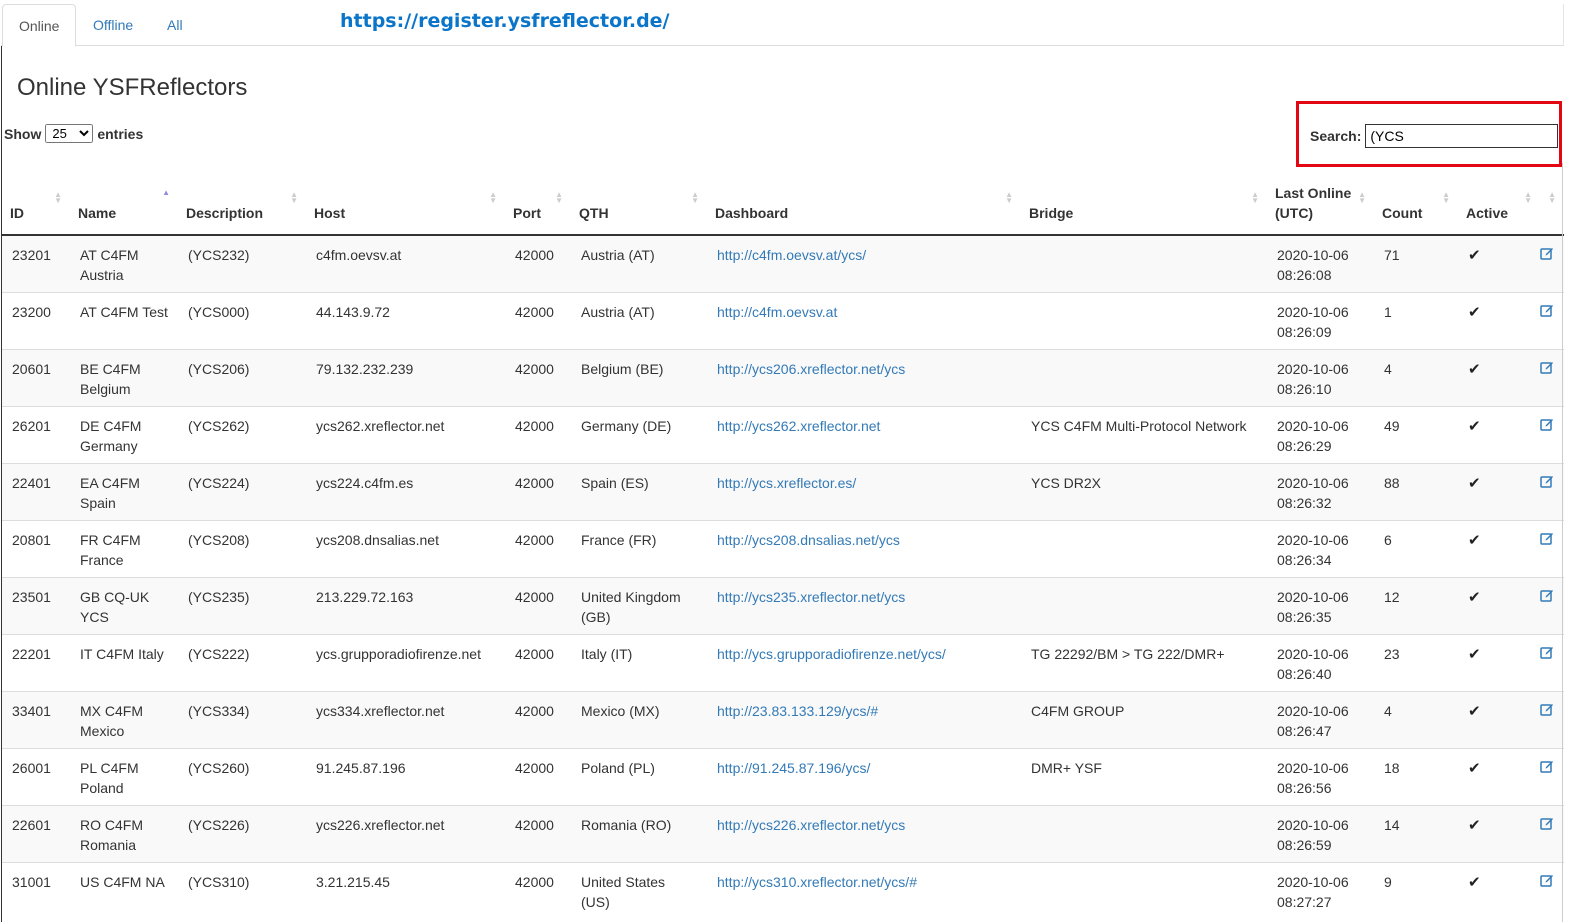 This screenshot has width=1569, height=922. Describe the element at coordinates (831, 654) in the screenshot. I see `dashboard-link: http://ycs.grupporadiofirenze.net/ycs/` at that location.